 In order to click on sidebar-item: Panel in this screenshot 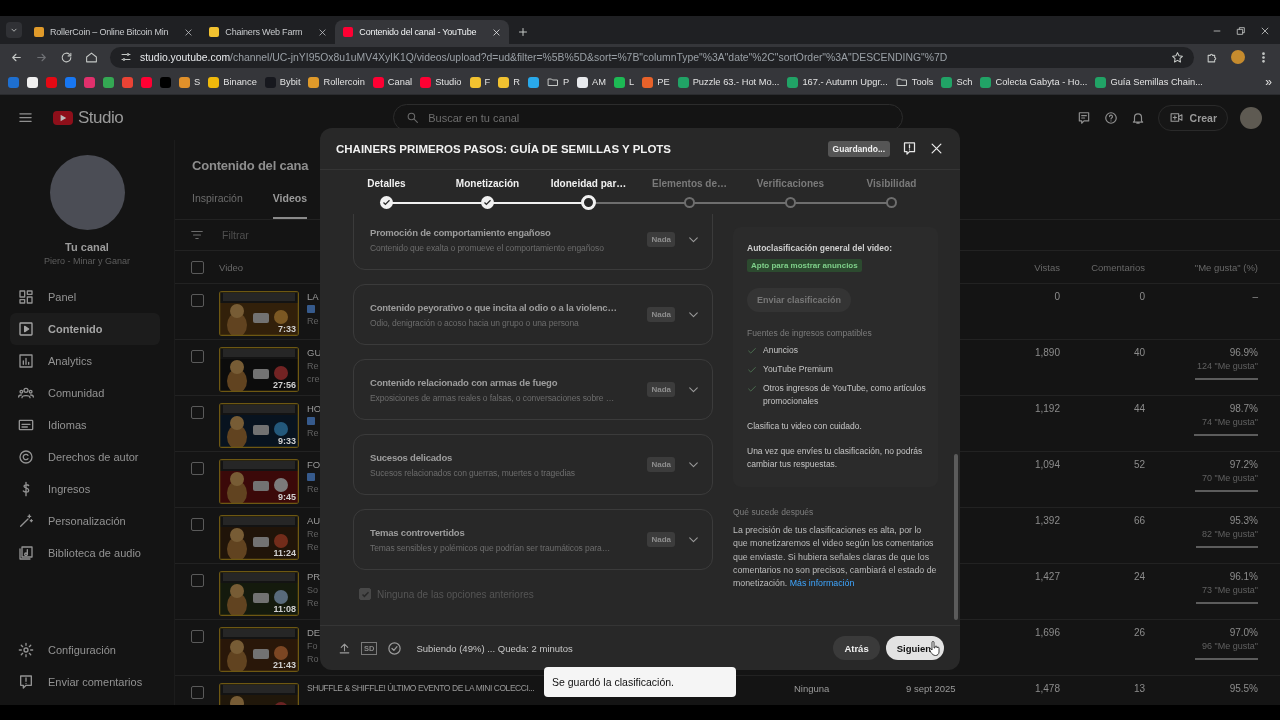, I will do `click(85, 297)`.